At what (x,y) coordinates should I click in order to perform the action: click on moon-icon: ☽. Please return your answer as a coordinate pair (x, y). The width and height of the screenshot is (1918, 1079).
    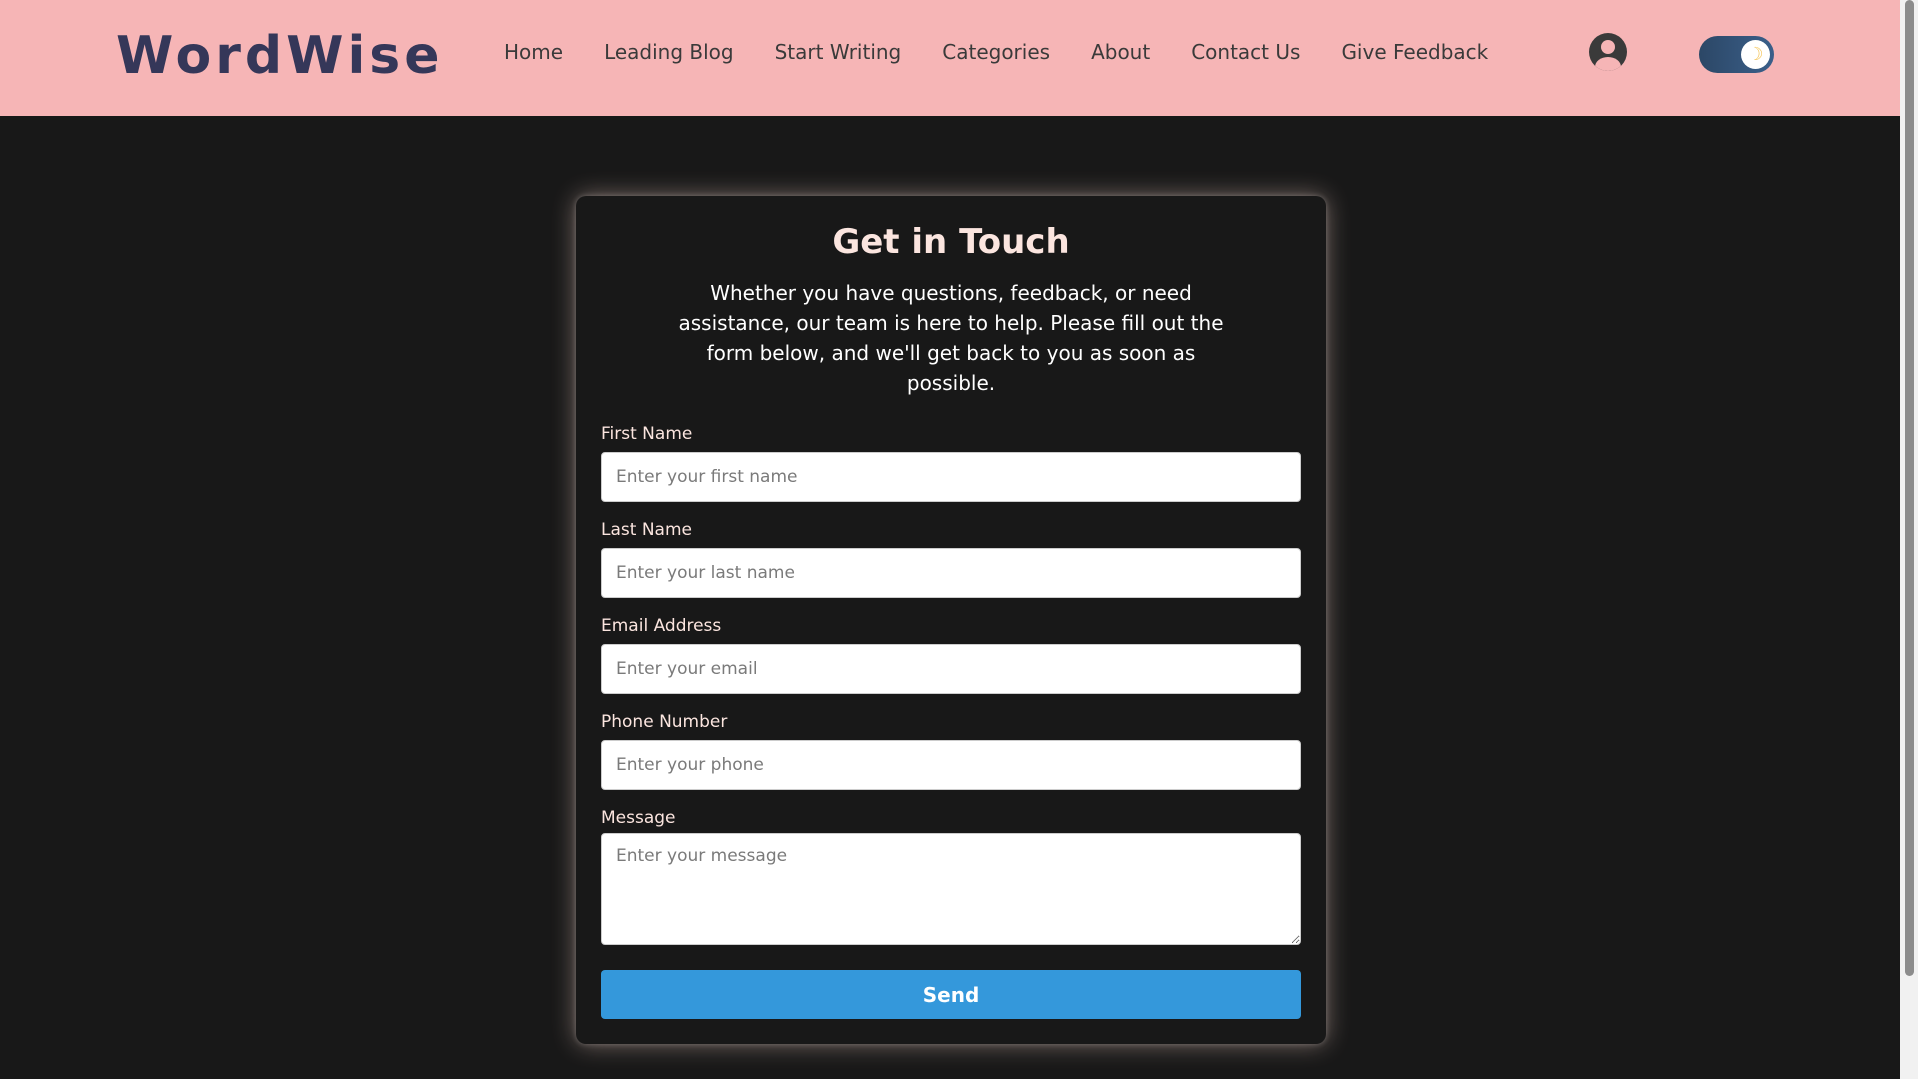
    Looking at the image, I should click on (1755, 54).